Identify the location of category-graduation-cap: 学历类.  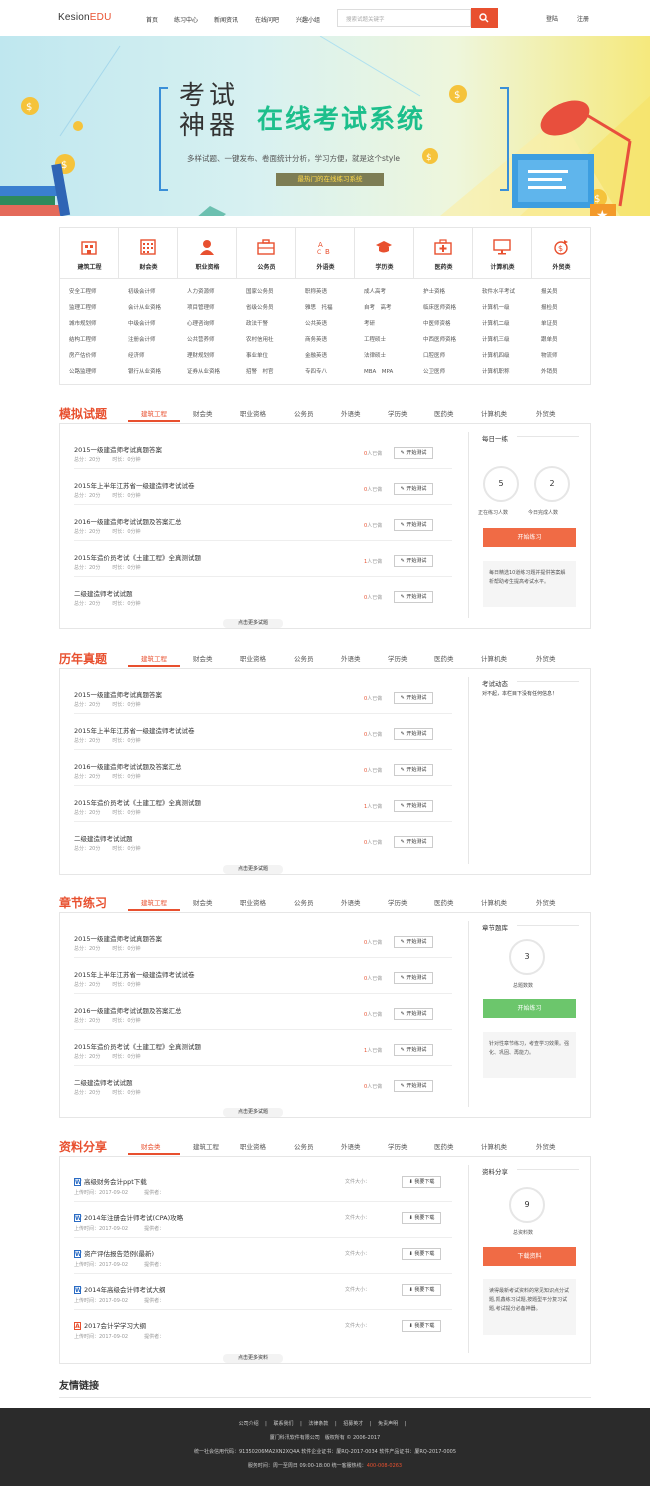
(384, 253).